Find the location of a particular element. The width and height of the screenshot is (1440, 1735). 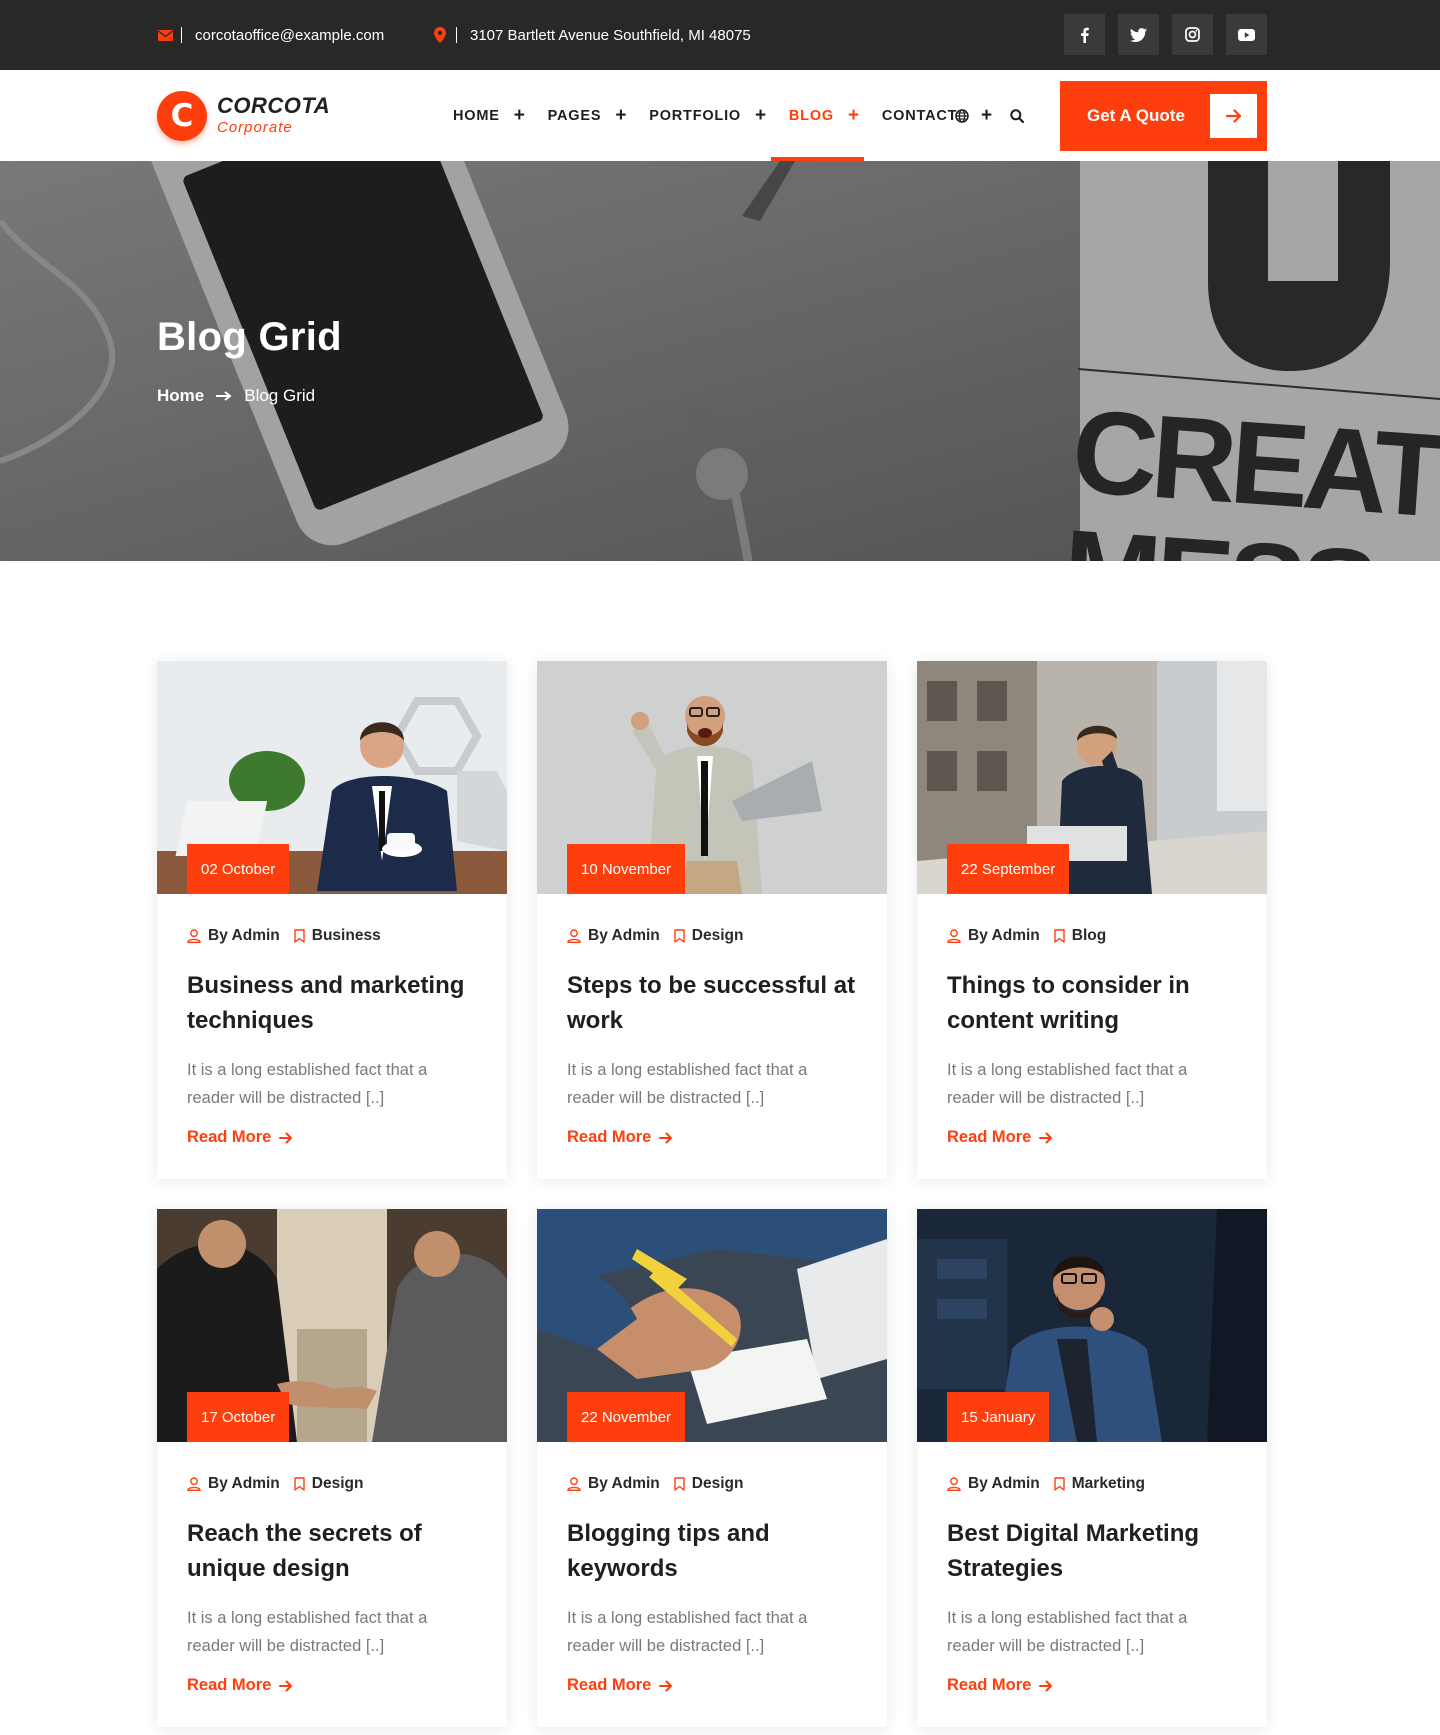

breadcrumb-home-link: Home is located at coordinates (180, 396).